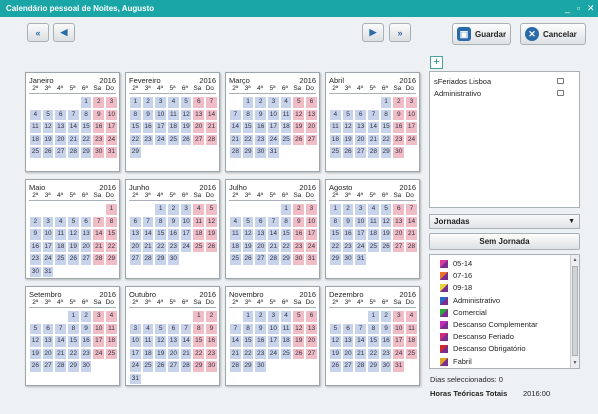  Describe the element at coordinates (399, 366) in the screenshot. I see `day-cell: 31` at that location.